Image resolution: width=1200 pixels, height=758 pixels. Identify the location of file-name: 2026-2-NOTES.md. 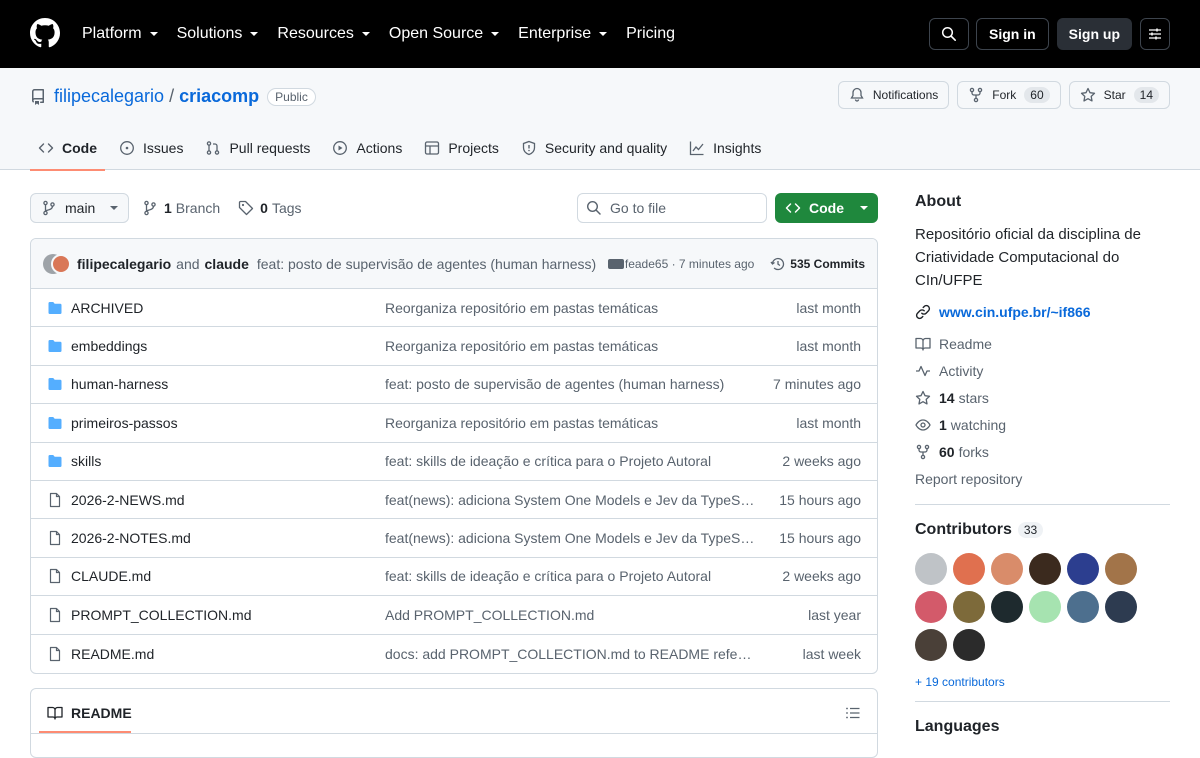
(228, 538).